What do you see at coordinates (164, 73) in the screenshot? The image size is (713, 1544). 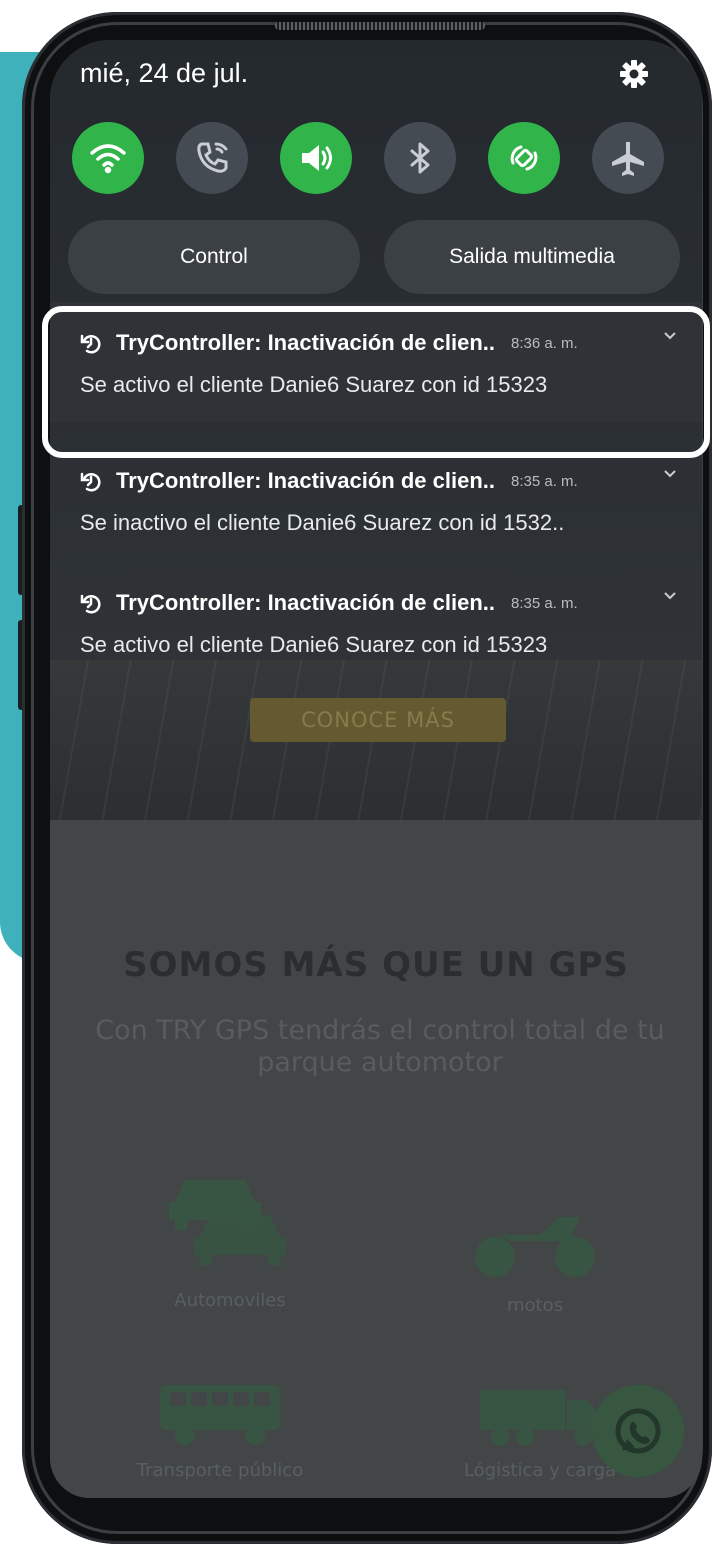 I see `status-date: mié, 24 de jul.` at bounding box center [164, 73].